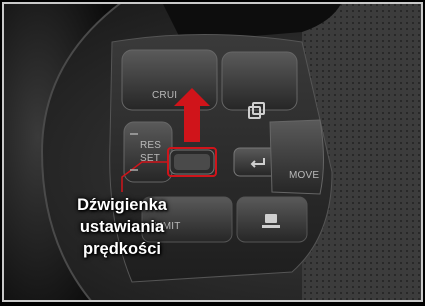  What do you see at coordinates (165, 95) in the screenshot?
I see `cruise-label: CRUI` at bounding box center [165, 95].